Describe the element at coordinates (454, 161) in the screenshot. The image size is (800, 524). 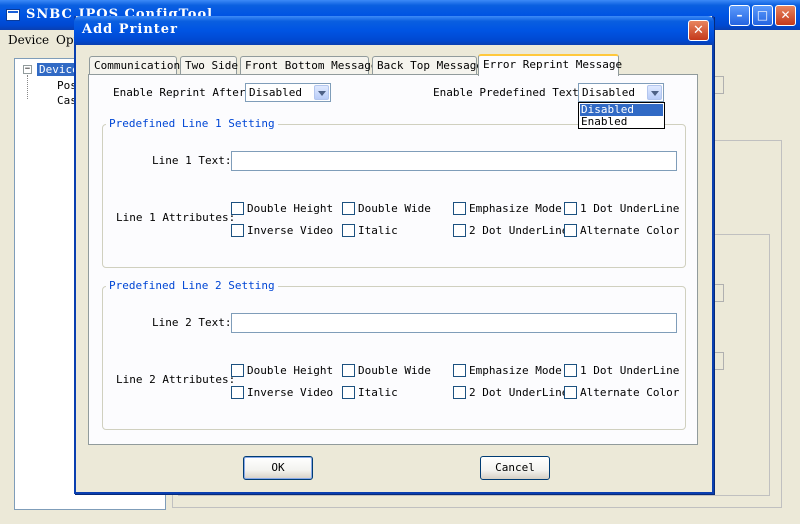
I see `line1-text-input` at that location.